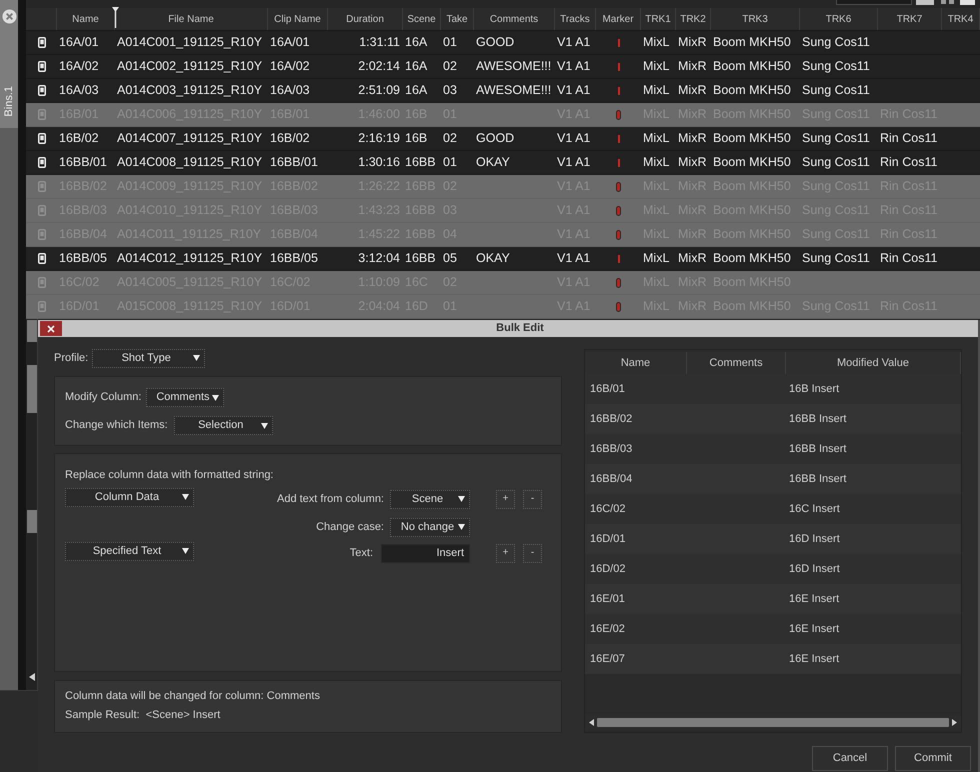 The height and width of the screenshot is (772, 980). Describe the element at coordinates (79, 66) in the screenshot. I see `table-cell: 16A/02` at that location.